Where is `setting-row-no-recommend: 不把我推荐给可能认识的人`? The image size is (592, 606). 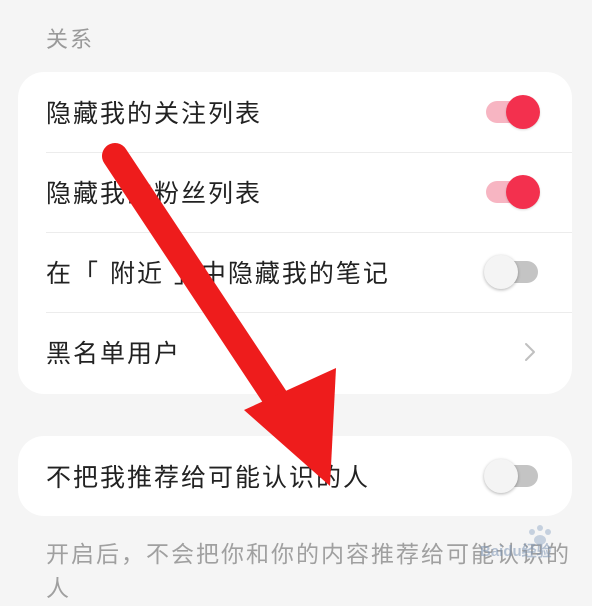 setting-row-no-recommend: 不把我推荐给可能认识的人 is located at coordinates (295, 476).